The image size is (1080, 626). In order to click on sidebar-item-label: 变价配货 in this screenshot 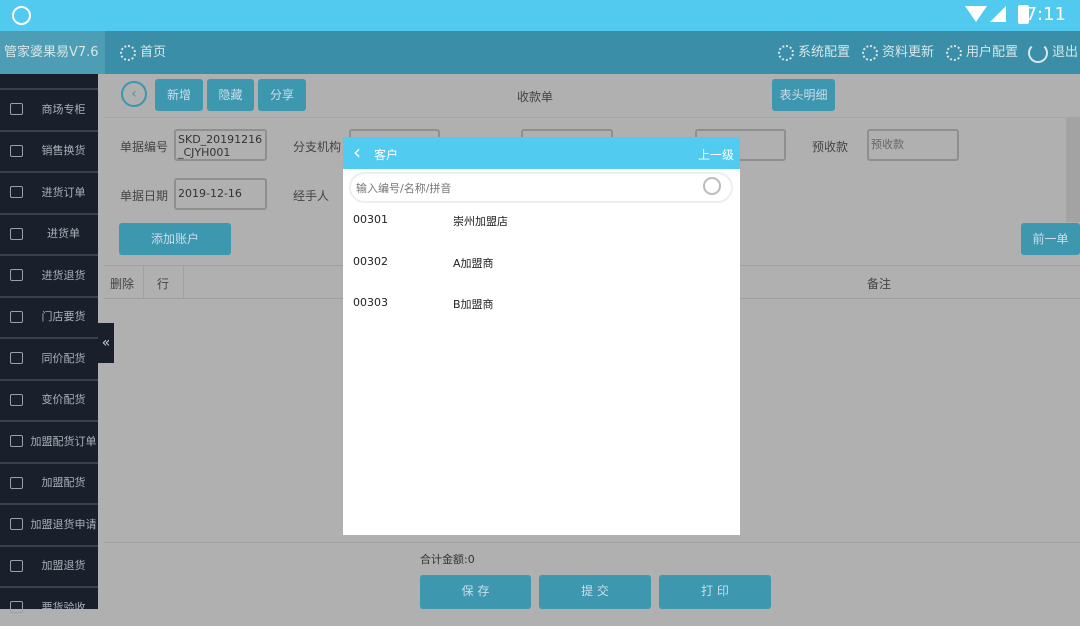, I will do `click(63, 399)`.